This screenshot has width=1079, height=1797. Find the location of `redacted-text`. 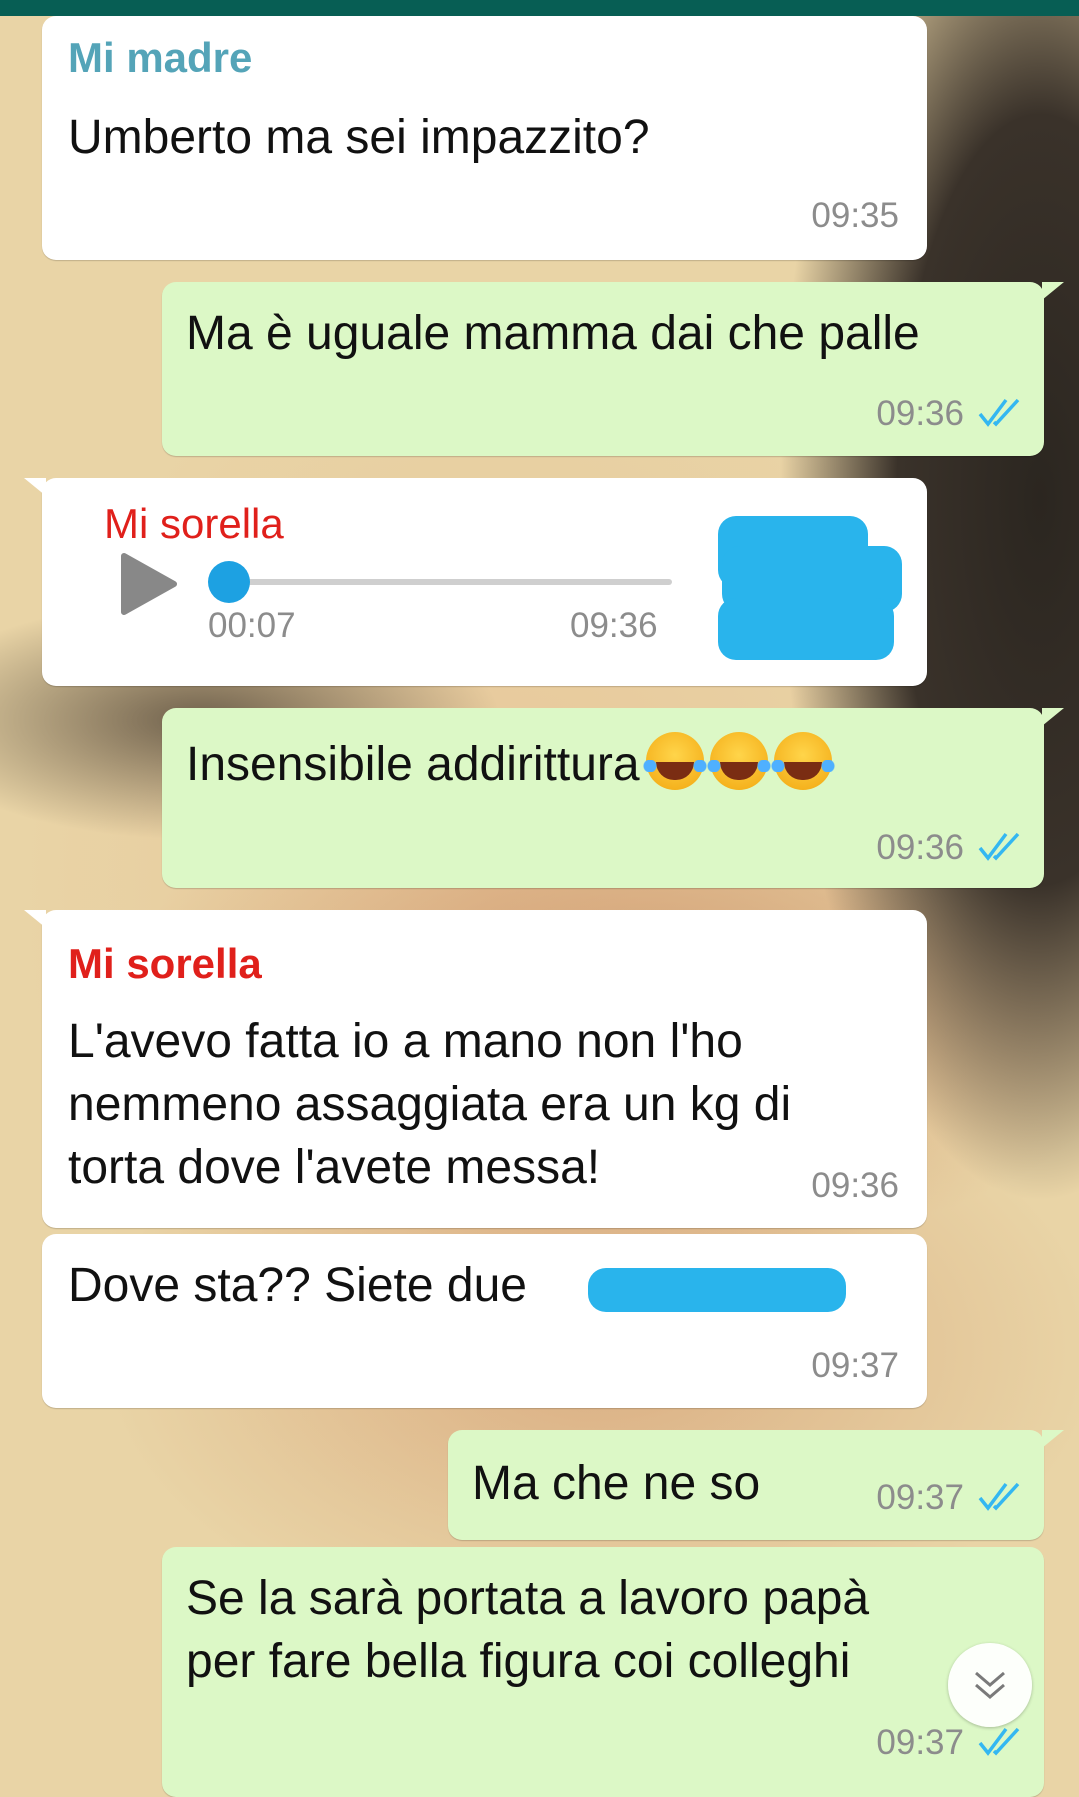

redacted-text is located at coordinates (717, 1290).